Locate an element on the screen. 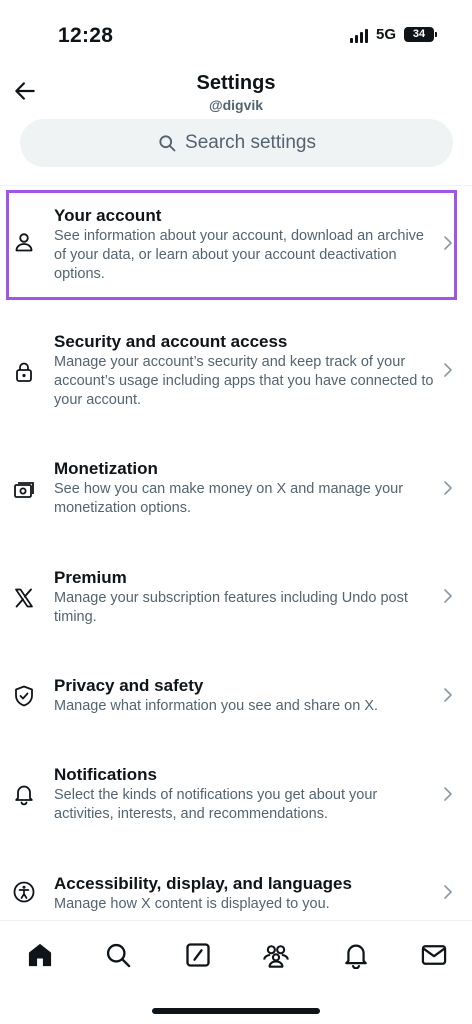  bell-icon is located at coordinates (24, 795).